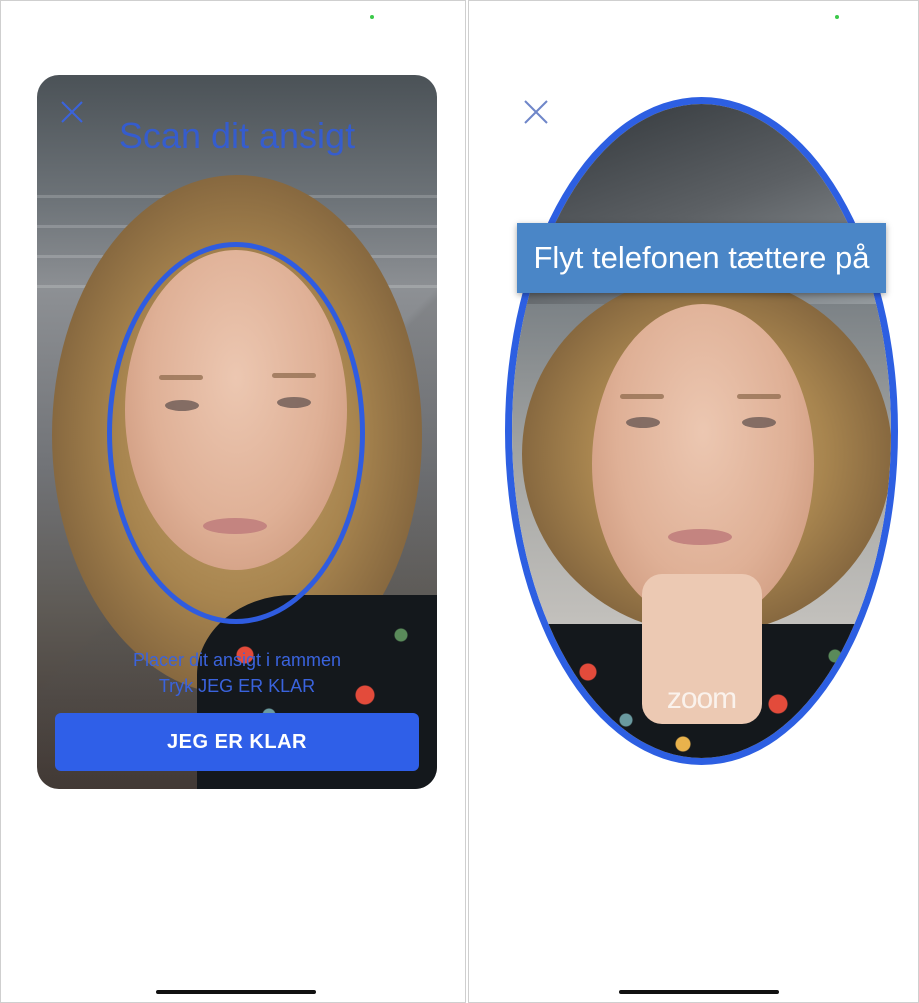 The image size is (919, 1003). I want to click on instruction-banner: Flyt telefonen tættere på, so click(701, 258).